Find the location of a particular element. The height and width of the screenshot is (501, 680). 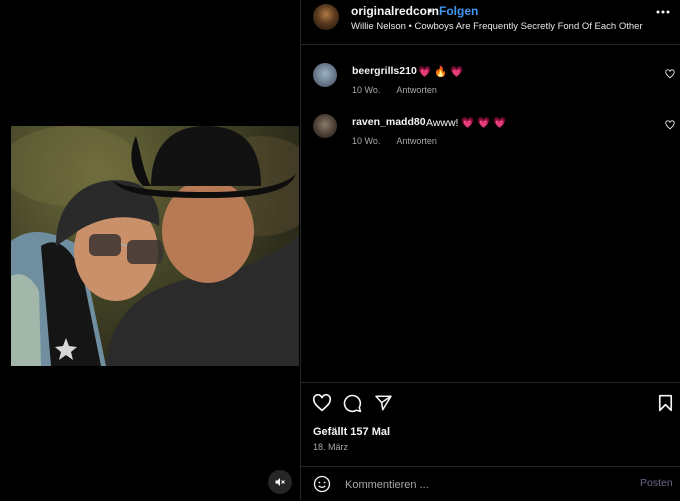

comment-bubble-icon is located at coordinates (352, 403).